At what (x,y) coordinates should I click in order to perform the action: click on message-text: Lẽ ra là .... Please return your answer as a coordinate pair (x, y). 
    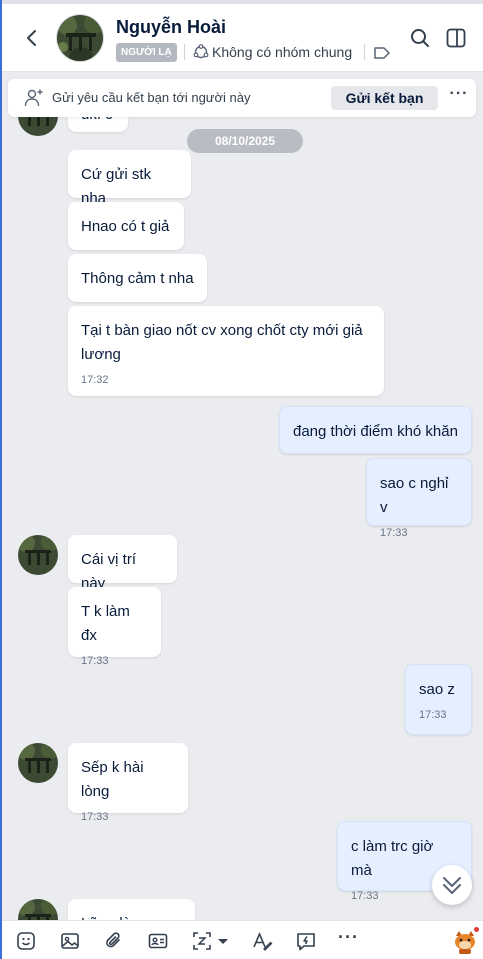
    Looking at the image, I should click on (131, 909).